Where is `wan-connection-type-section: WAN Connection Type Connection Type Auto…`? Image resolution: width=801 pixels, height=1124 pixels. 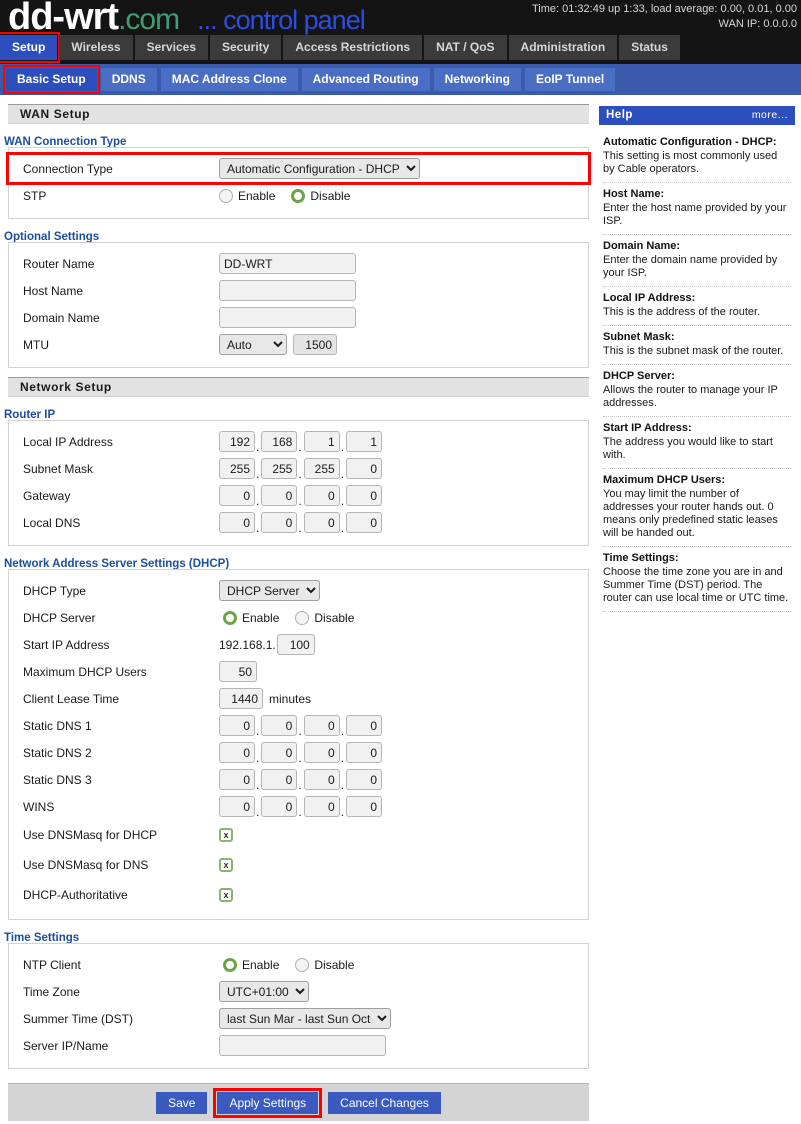
wan-connection-type-section: WAN Connection Type Connection Type Auto… is located at coordinates (297, 176).